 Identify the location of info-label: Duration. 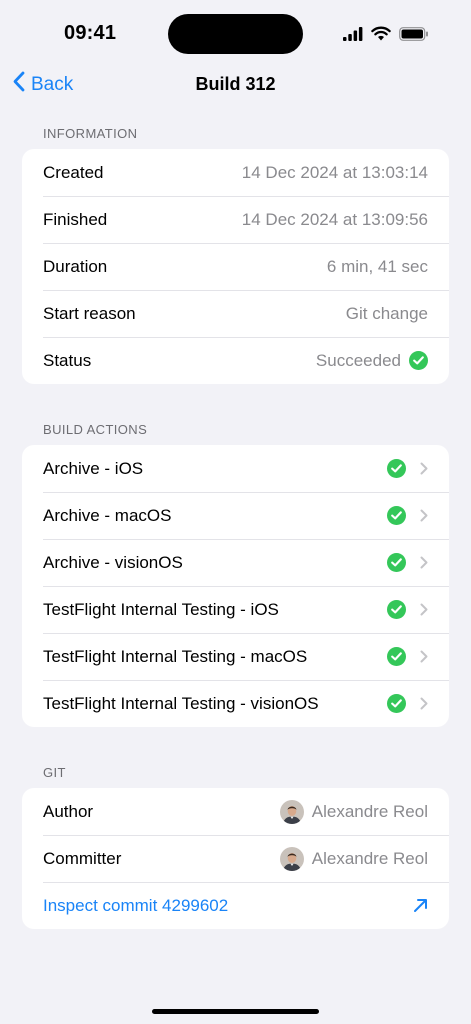
(75, 266).